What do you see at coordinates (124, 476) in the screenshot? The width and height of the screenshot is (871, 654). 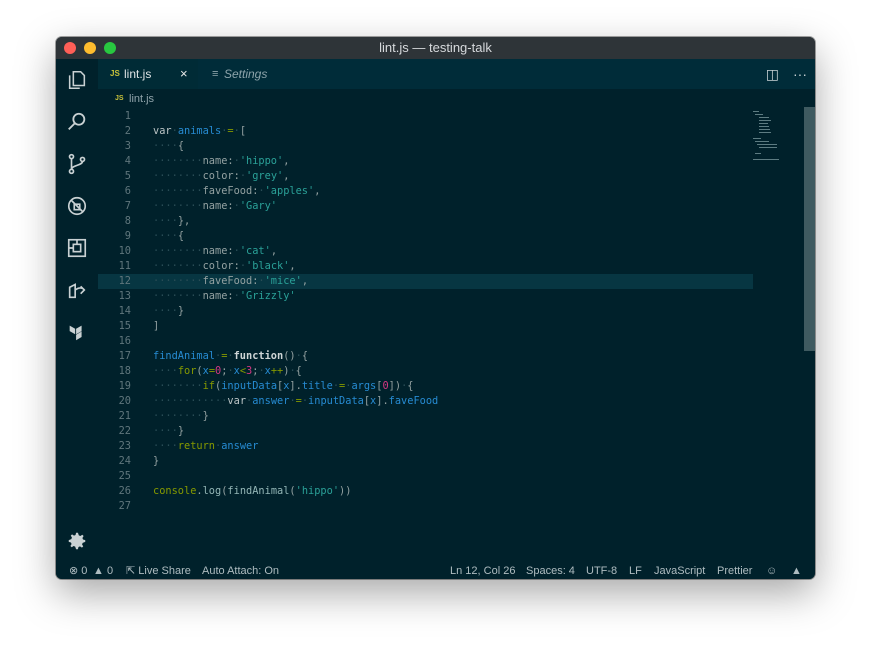 I see `code-line: 25` at bounding box center [124, 476].